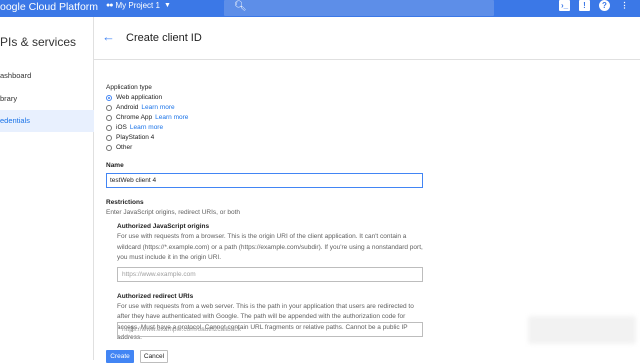 This screenshot has height=363, width=640. I want to click on radio-label: Android, so click(127, 107).